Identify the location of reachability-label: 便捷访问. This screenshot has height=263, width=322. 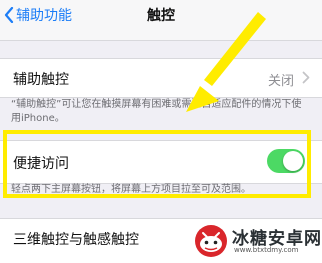
(41, 164).